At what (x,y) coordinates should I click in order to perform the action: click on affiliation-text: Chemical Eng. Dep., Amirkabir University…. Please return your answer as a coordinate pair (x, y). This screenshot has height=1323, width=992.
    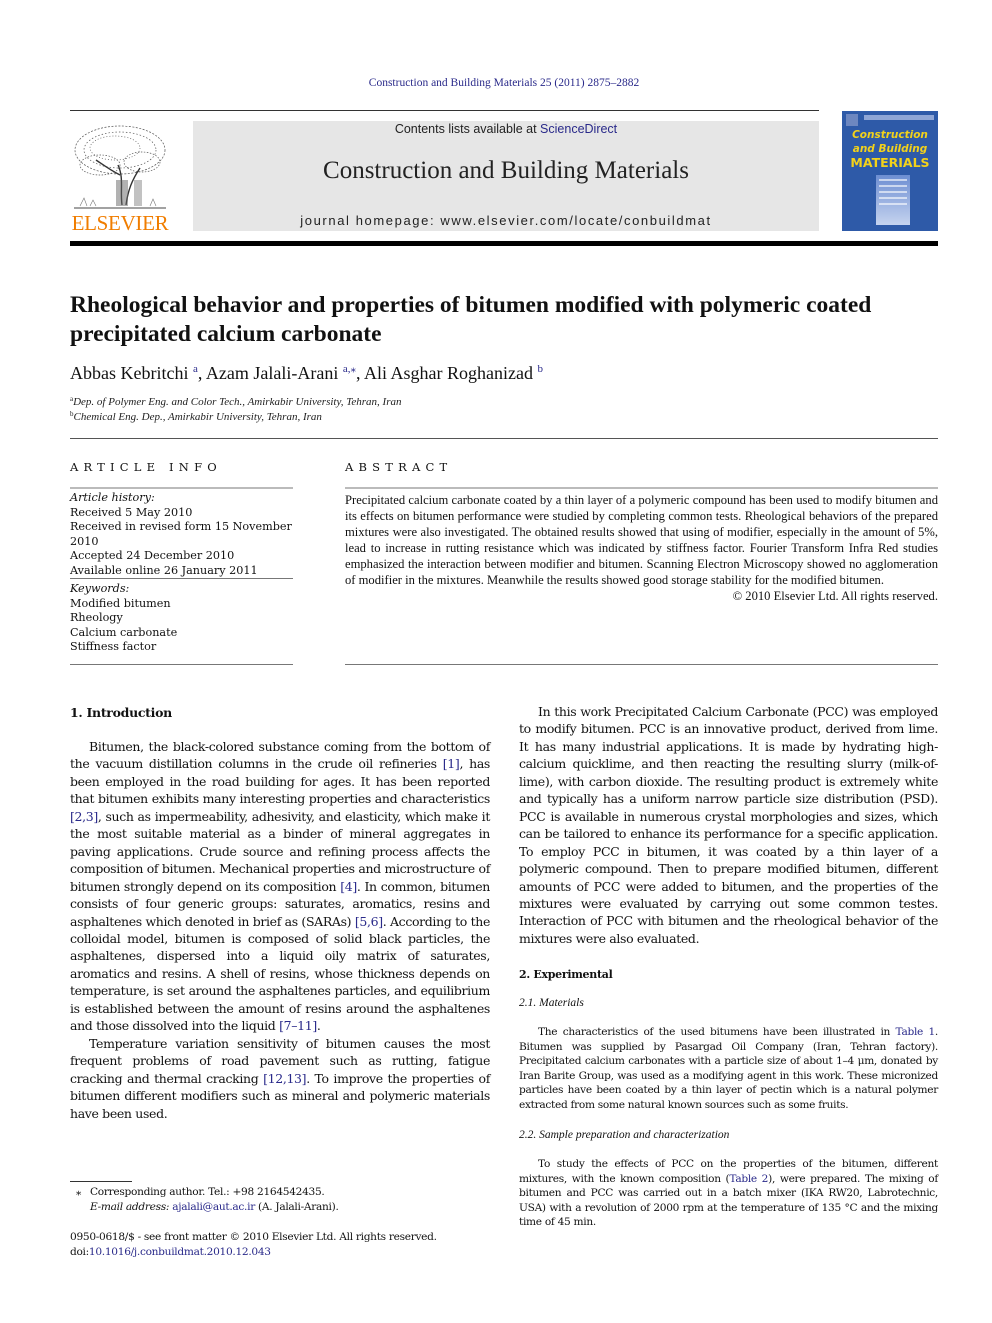
    Looking at the image, I should click on (197, 417).